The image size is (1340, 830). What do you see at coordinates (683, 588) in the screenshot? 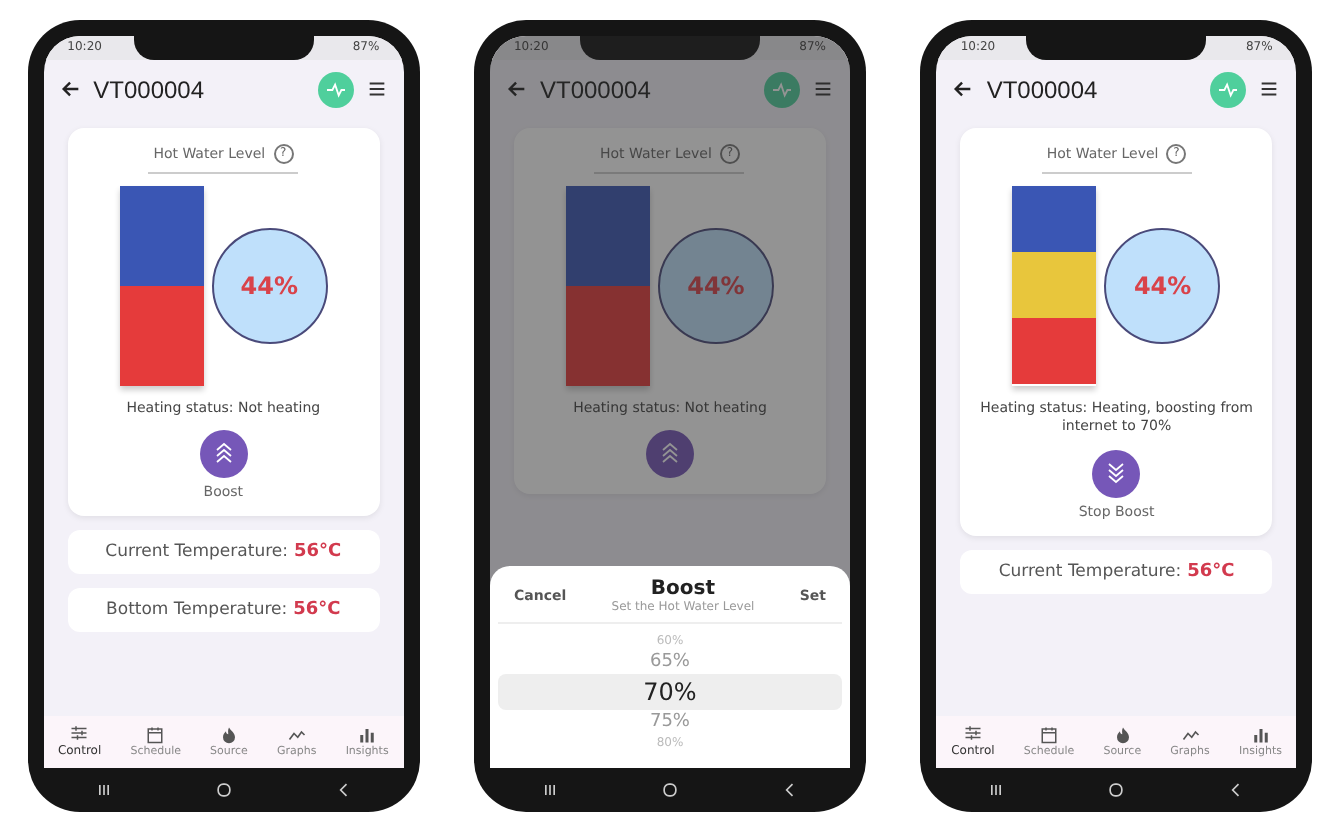
I see `sheet-title: Boost` at bounding box center [683, 588].